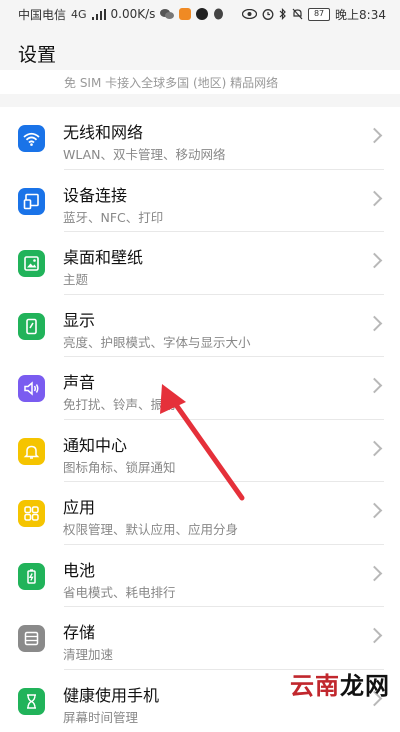 The height and width of the screenshot is (732, 400). I want to click on clock: 晚上8:34, so click(360, 14).